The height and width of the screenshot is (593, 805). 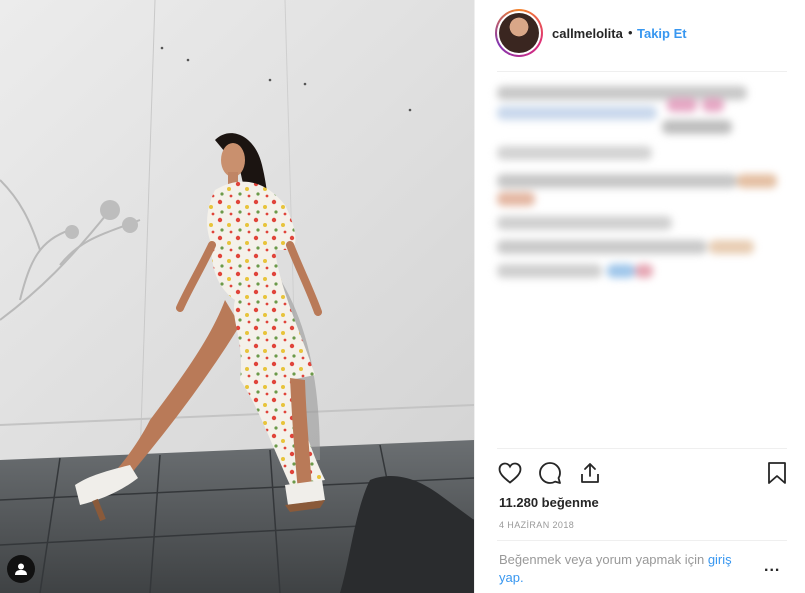 I want to click on login-divider, so click(x=642, y=540).